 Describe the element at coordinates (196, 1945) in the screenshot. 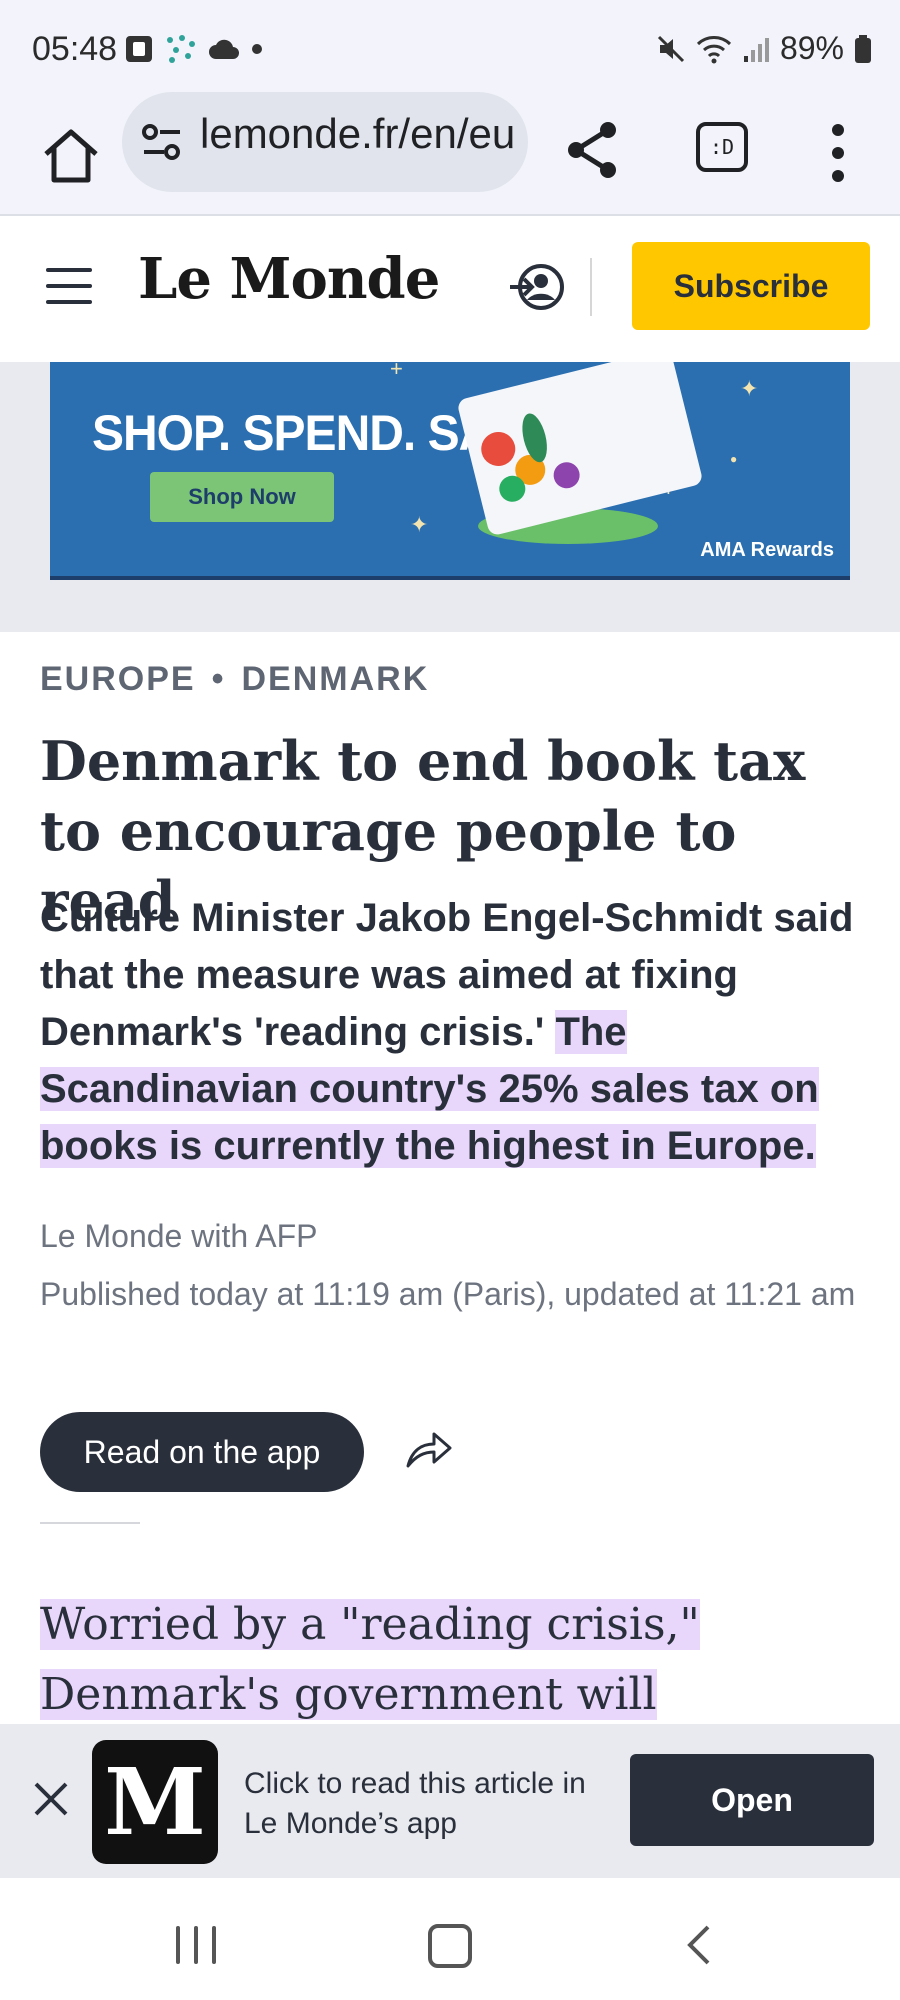

I see `recent-apps-icon` at that location.